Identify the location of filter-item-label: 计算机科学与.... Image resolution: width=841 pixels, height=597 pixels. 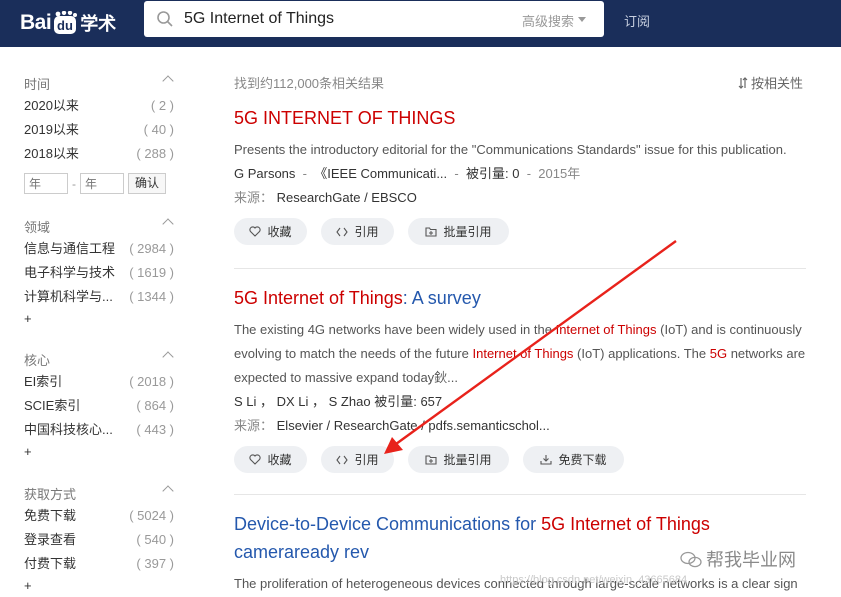
(68, 296).